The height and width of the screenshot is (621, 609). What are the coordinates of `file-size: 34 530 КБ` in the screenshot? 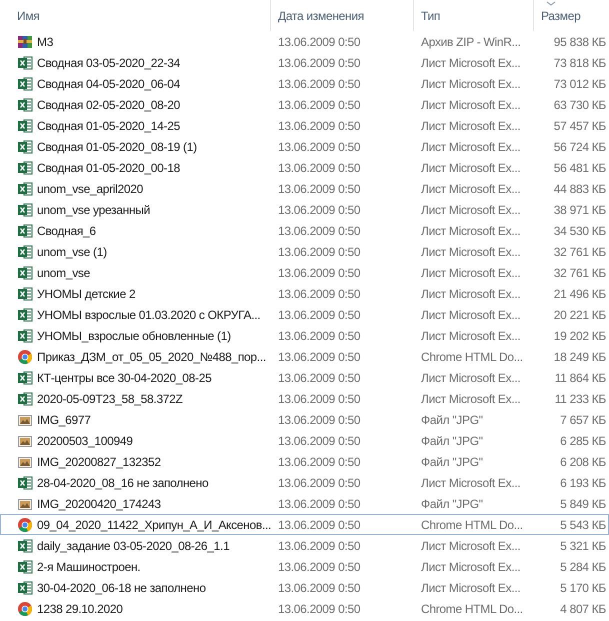 It's located at (580, 231).